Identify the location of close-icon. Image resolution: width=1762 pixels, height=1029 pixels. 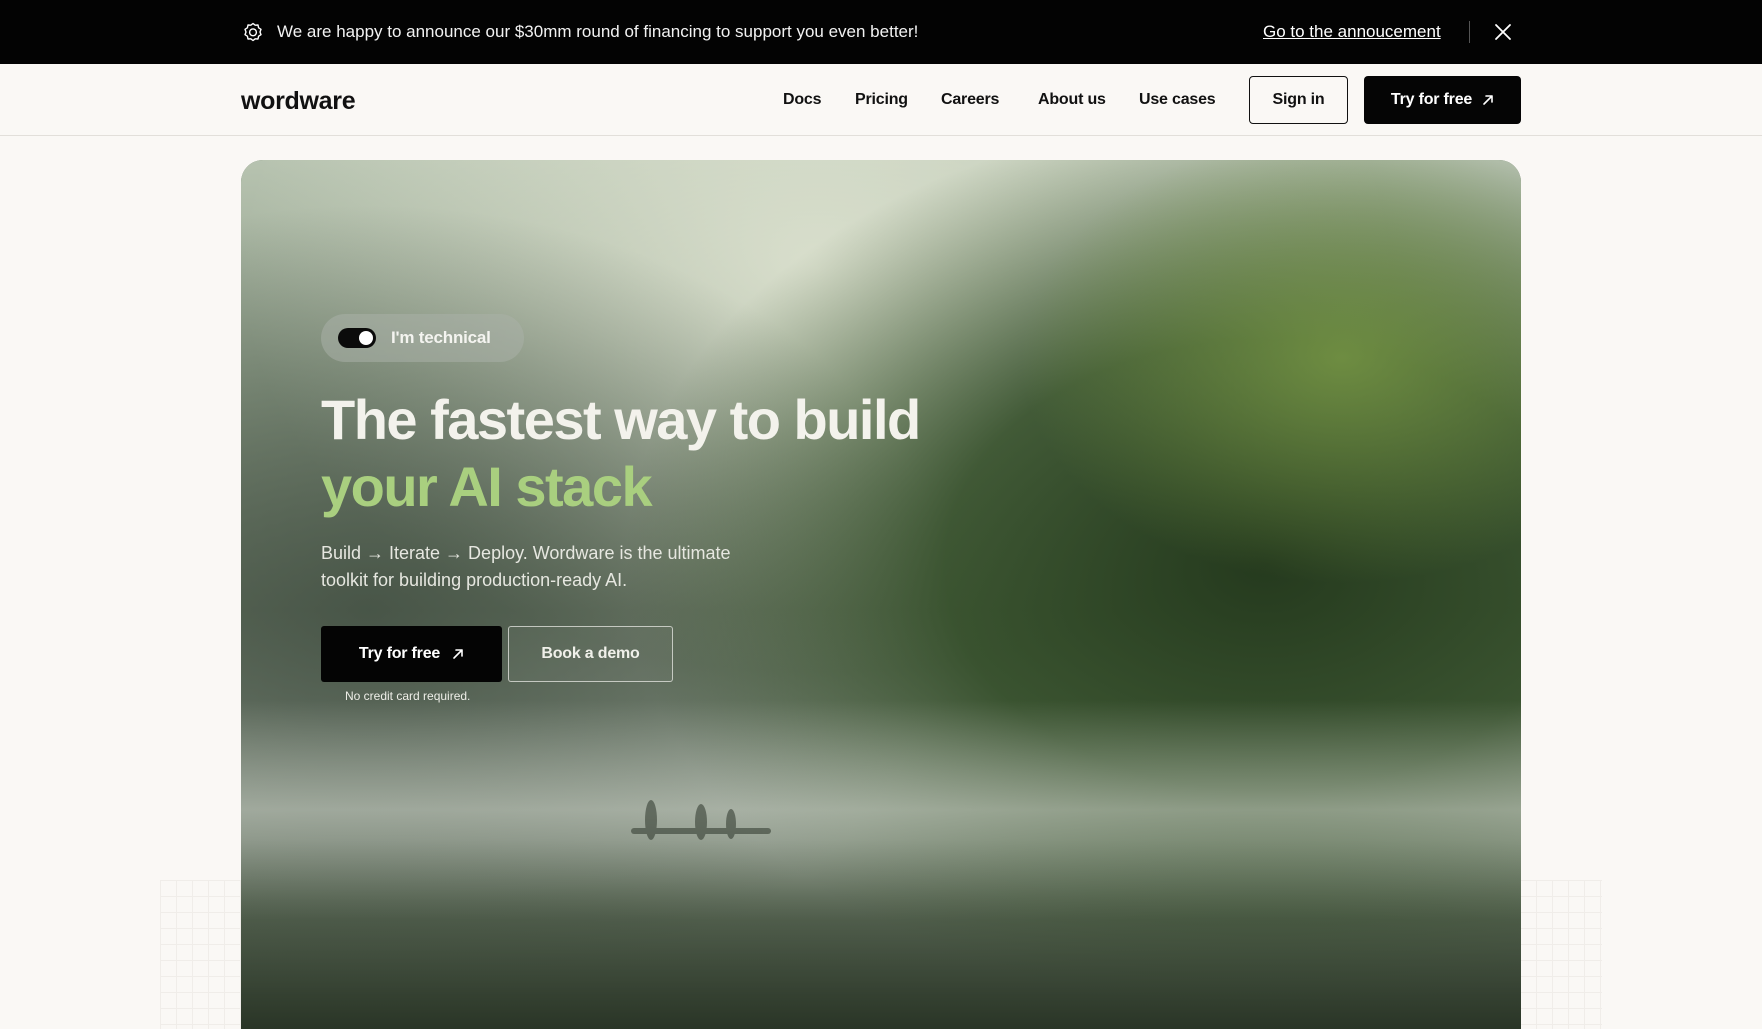
(1503, 32).